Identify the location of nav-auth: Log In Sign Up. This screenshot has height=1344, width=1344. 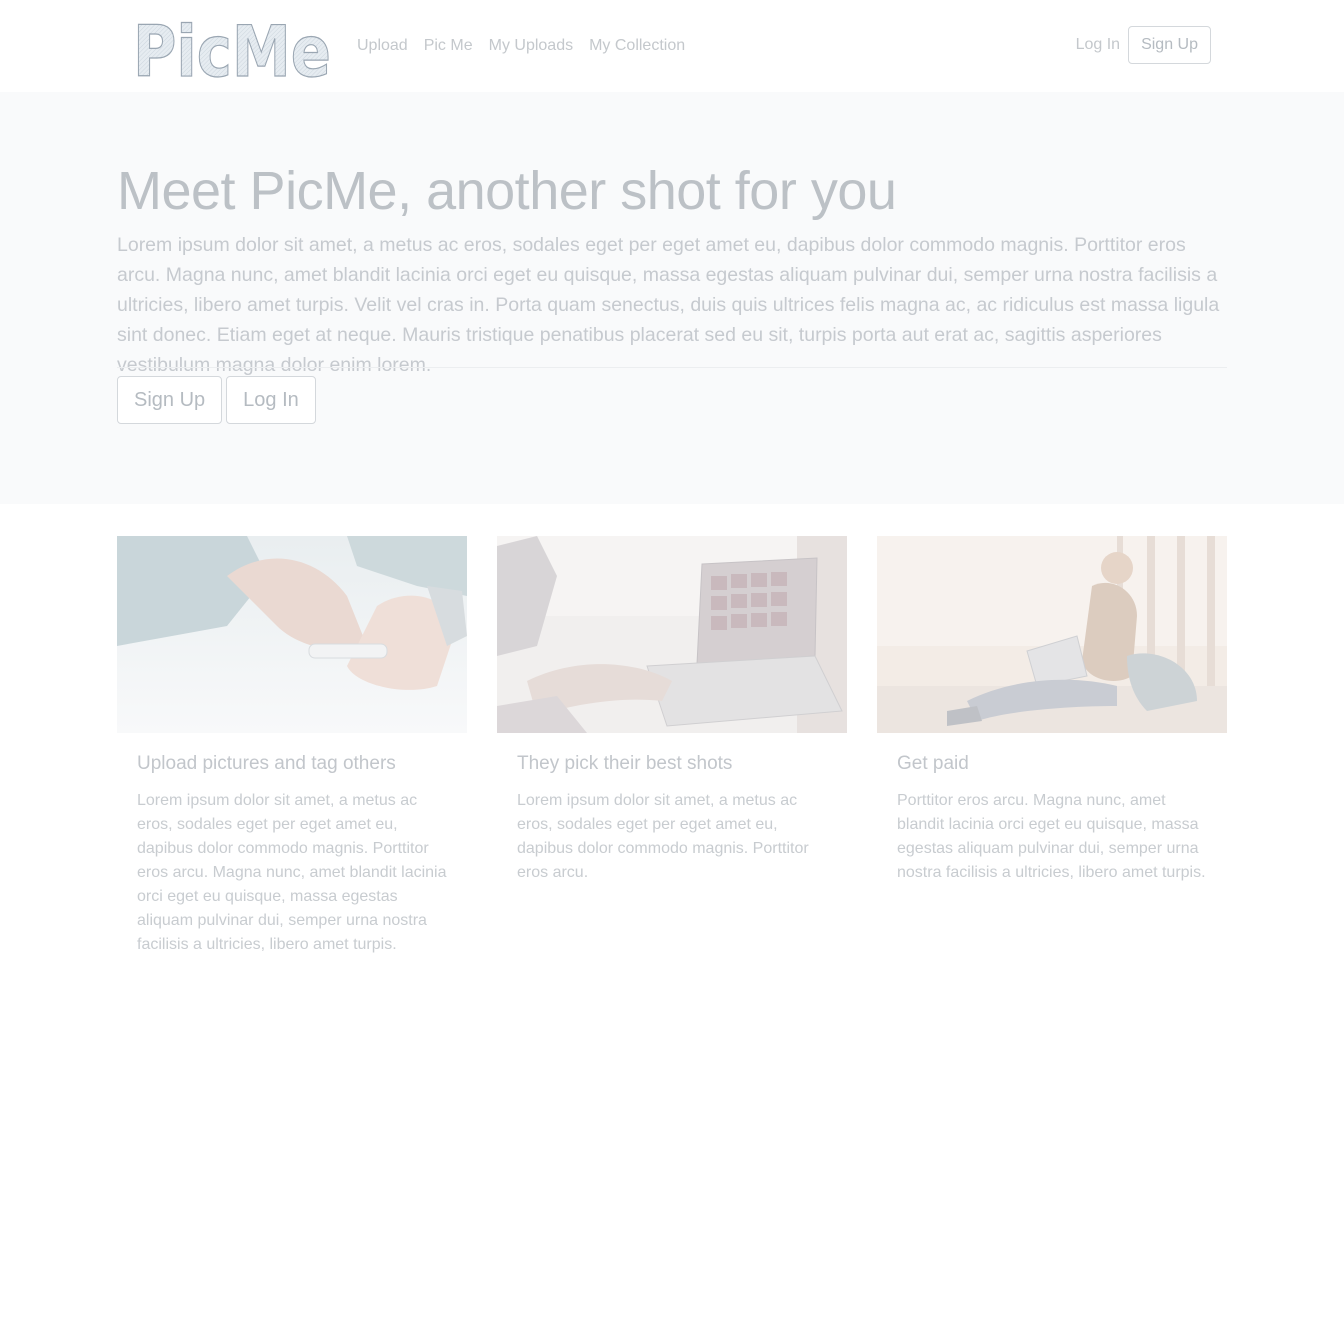
(1143, 45).